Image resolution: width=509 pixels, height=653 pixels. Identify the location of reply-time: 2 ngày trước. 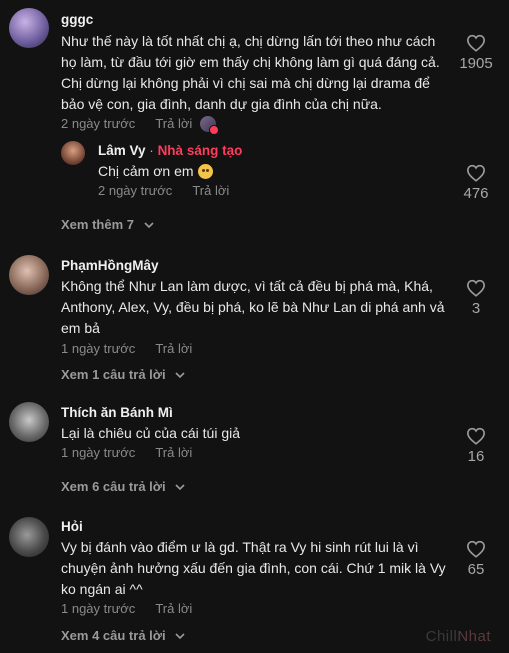
(135, 190).